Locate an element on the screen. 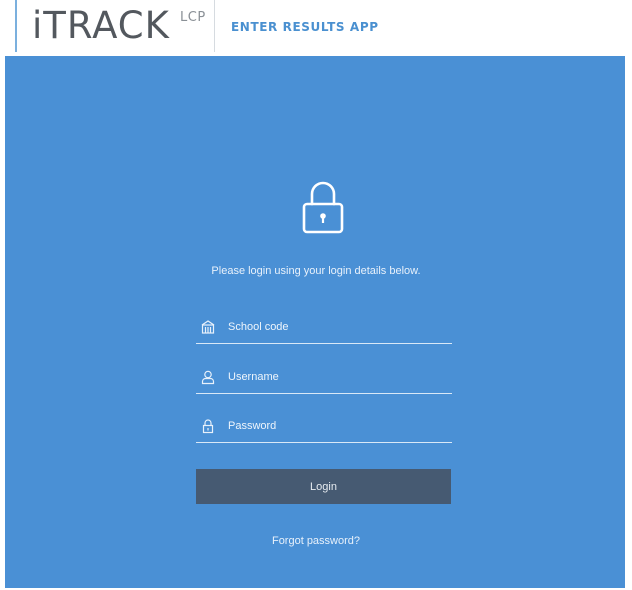 The width and height of the screenshot is (632, 590). app-header: iTRACK LCP ENTER RESULTS APP is located at coordinates (316, 28).